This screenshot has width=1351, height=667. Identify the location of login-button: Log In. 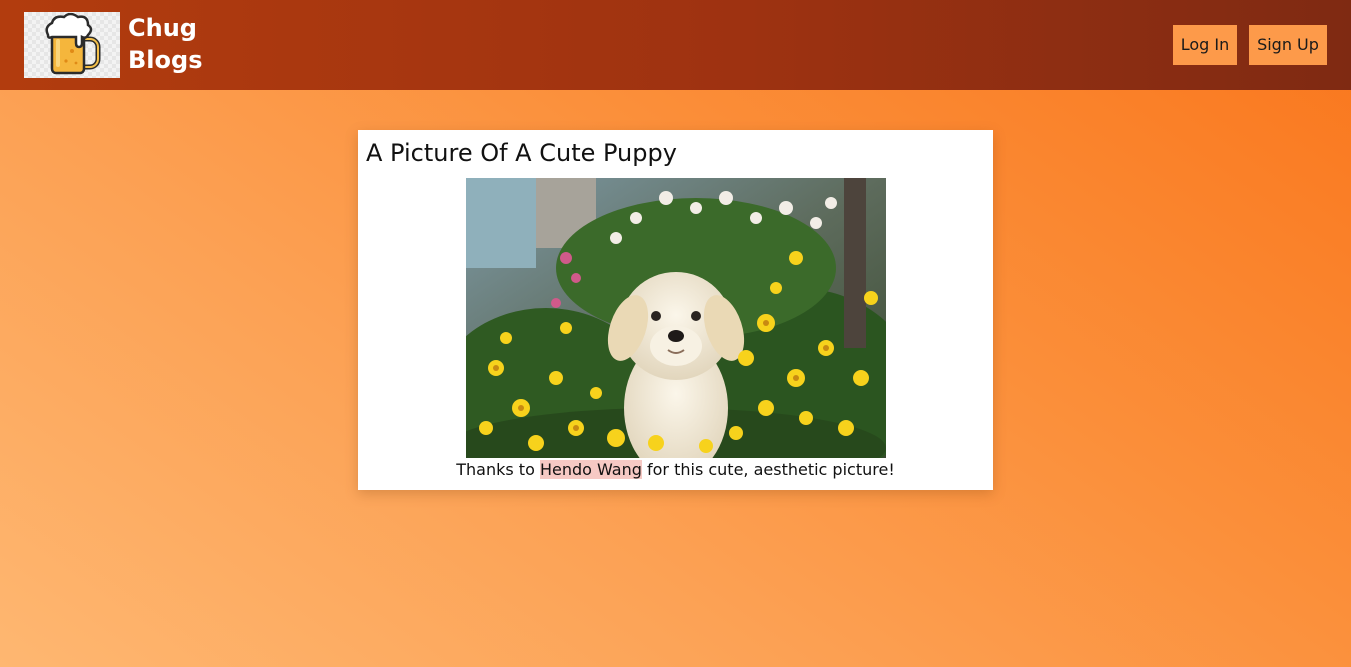
(1205, 45).